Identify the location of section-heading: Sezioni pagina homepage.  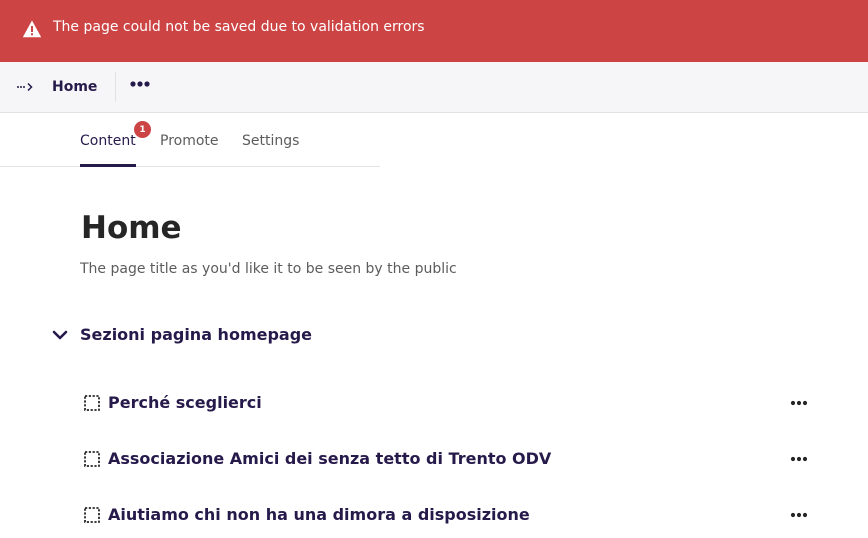
(196, 334).